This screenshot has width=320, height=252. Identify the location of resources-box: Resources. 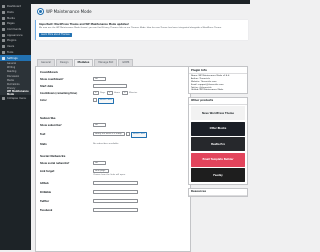
(218, 192).